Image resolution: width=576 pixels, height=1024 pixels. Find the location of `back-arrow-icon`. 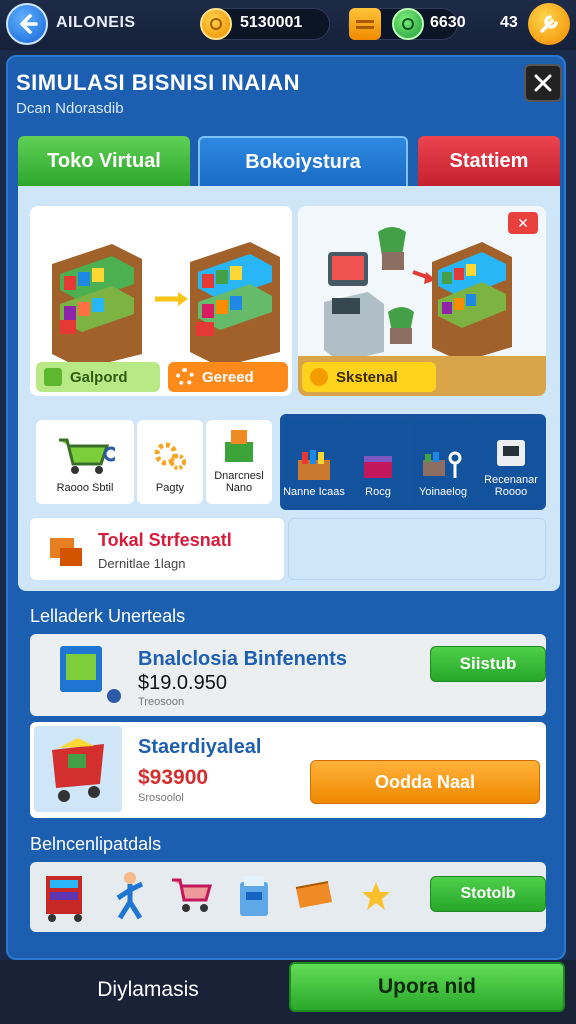

back-arrow-icon is located at coordinates (29, 24).